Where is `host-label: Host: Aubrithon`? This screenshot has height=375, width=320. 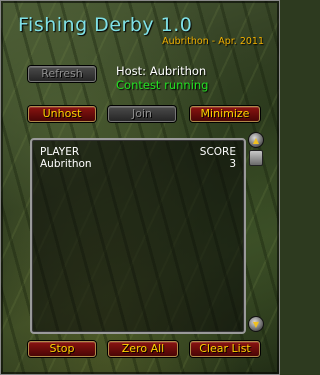
host-label: Host: Aubrithon is located at coordinates (161, 71).